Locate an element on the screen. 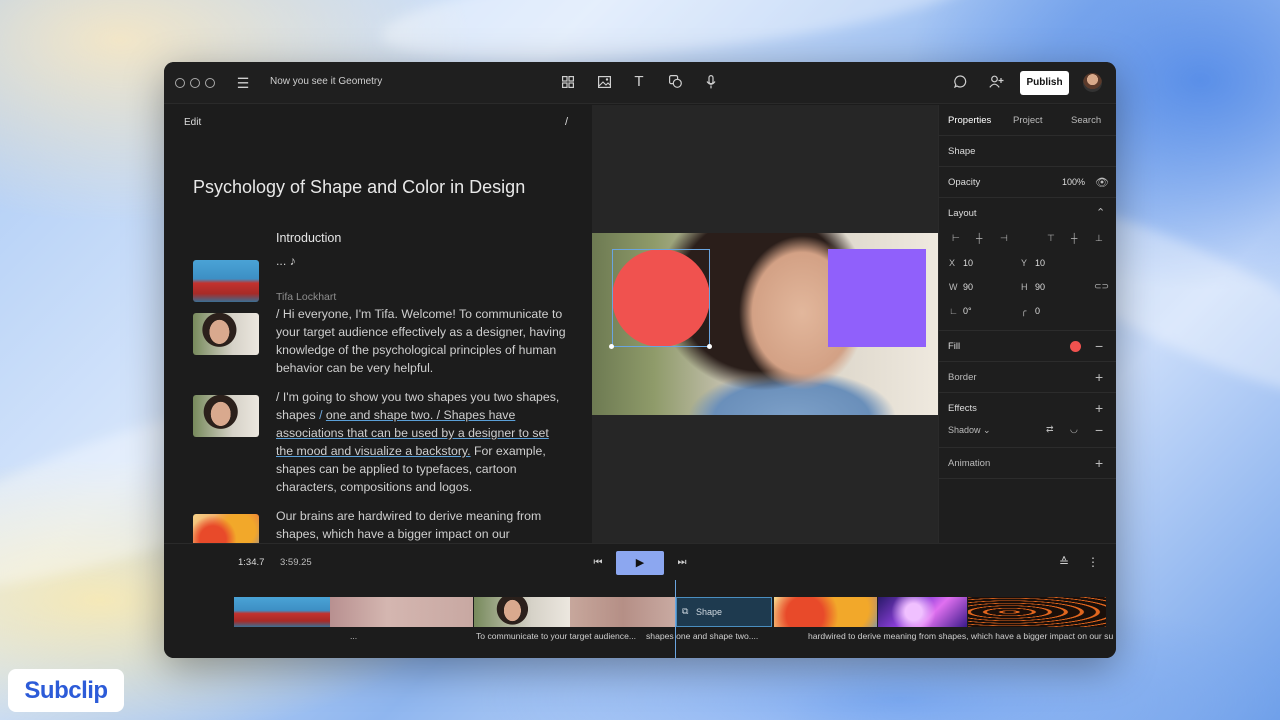 Image resolution: width=1280 pixels, height=720 pixels. x-value: 10 is located at coordinates (968, 263).